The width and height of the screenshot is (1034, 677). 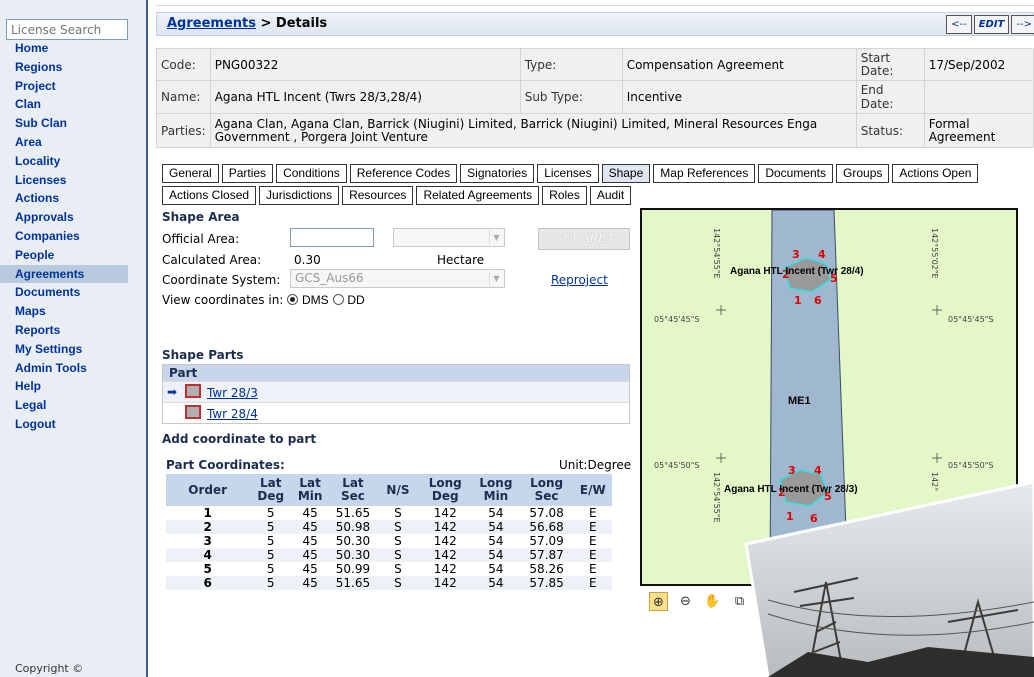 What do you see at coordinates (64, 274) in the screenshot?
I see `sidebar-item-agreements: Agreements` at bounding box center [64, 274].